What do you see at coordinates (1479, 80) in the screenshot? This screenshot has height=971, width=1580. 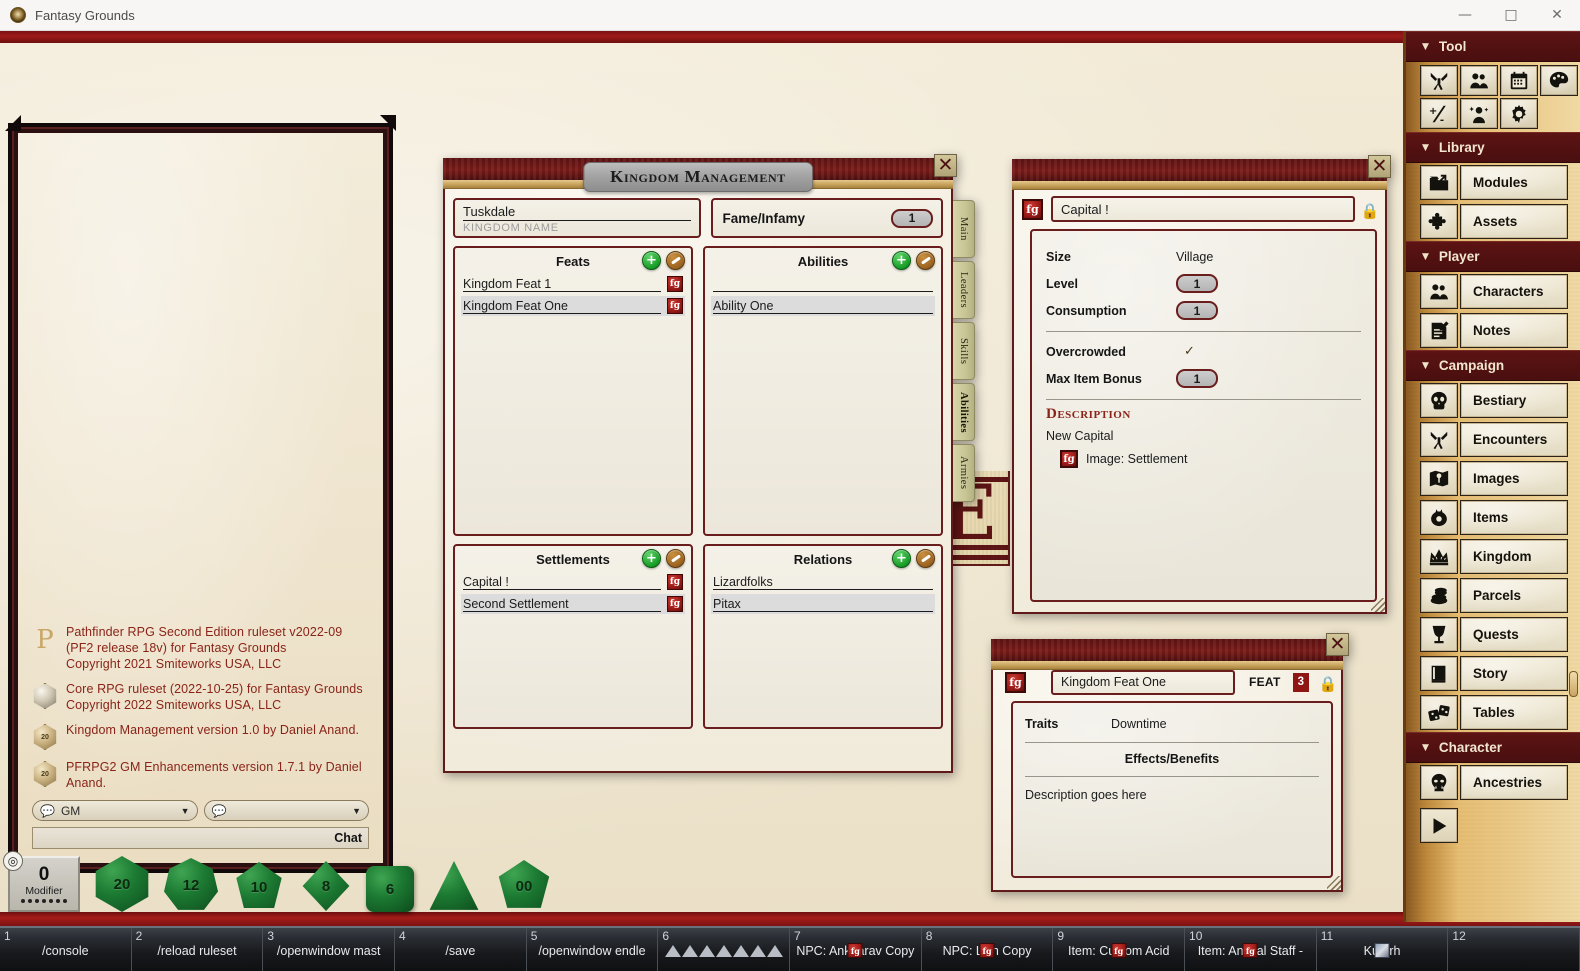 I see `party-group-tool-button` at bounding box center [1479, 80].